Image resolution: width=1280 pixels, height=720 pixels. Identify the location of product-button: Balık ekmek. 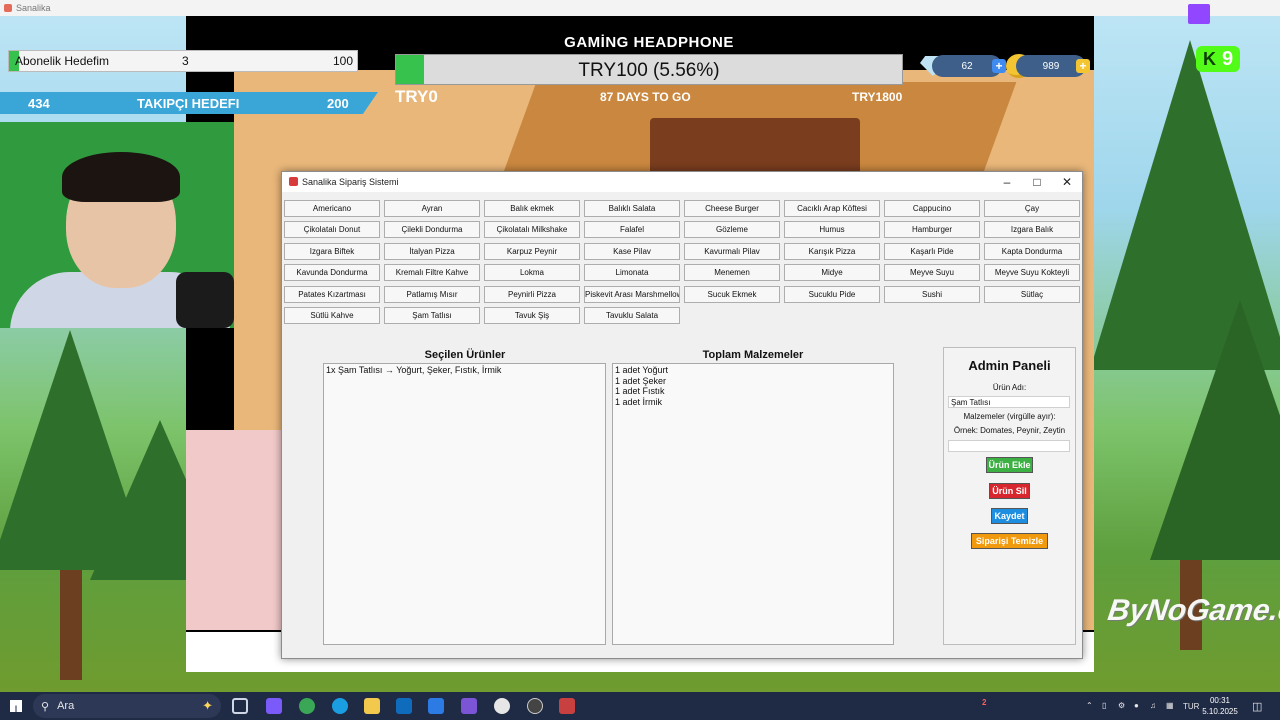
(532, 208).